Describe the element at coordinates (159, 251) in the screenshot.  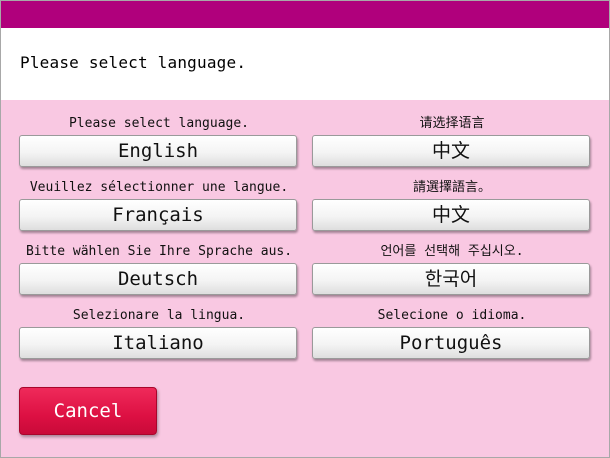
I see `prompt-german: Bitte wählen Sie Ihre Sprache aus.` at that location.